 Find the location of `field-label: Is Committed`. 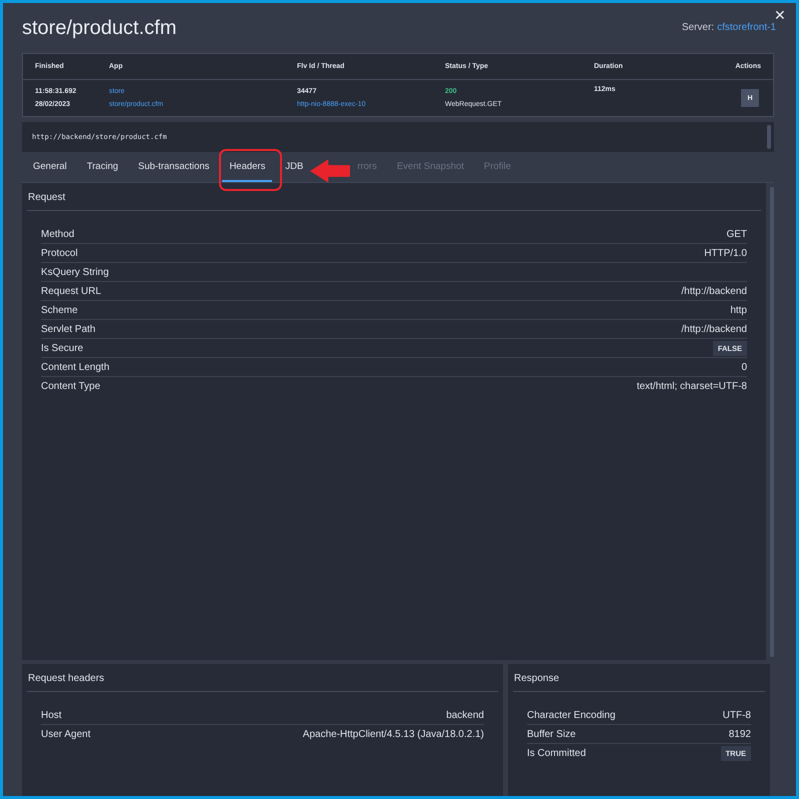

field-label: Is Committed is located at coordinates (556, 753).